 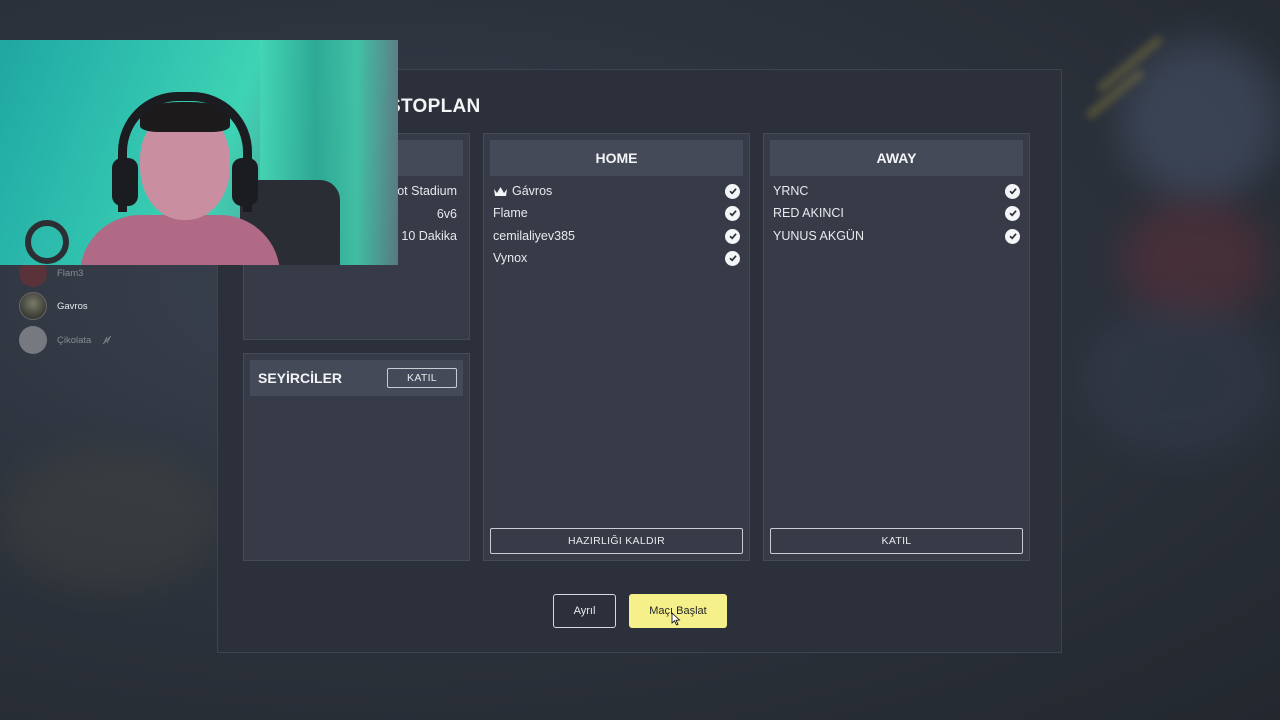 I want to click on friend-item: Gavros, so click(x=53, y=306).